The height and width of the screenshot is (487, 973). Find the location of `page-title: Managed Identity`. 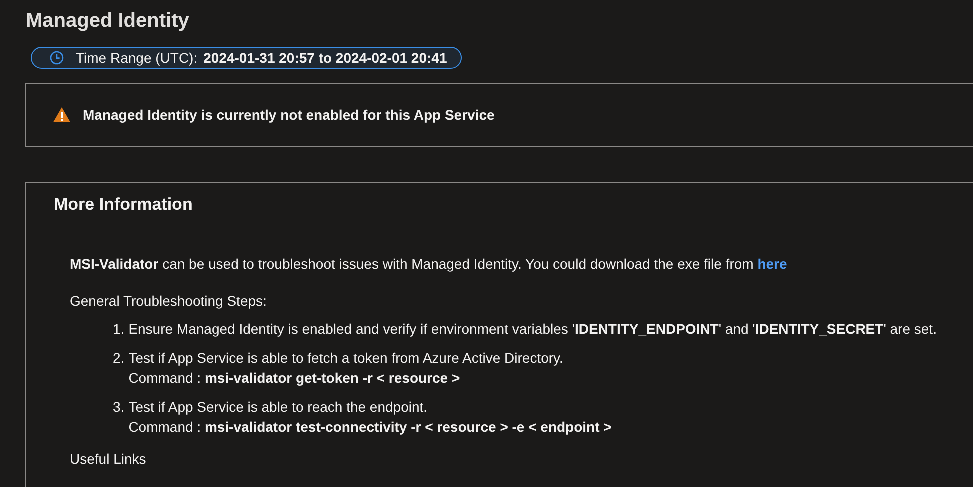

page-title: Managed Identity is located at coordinates (108, 21).